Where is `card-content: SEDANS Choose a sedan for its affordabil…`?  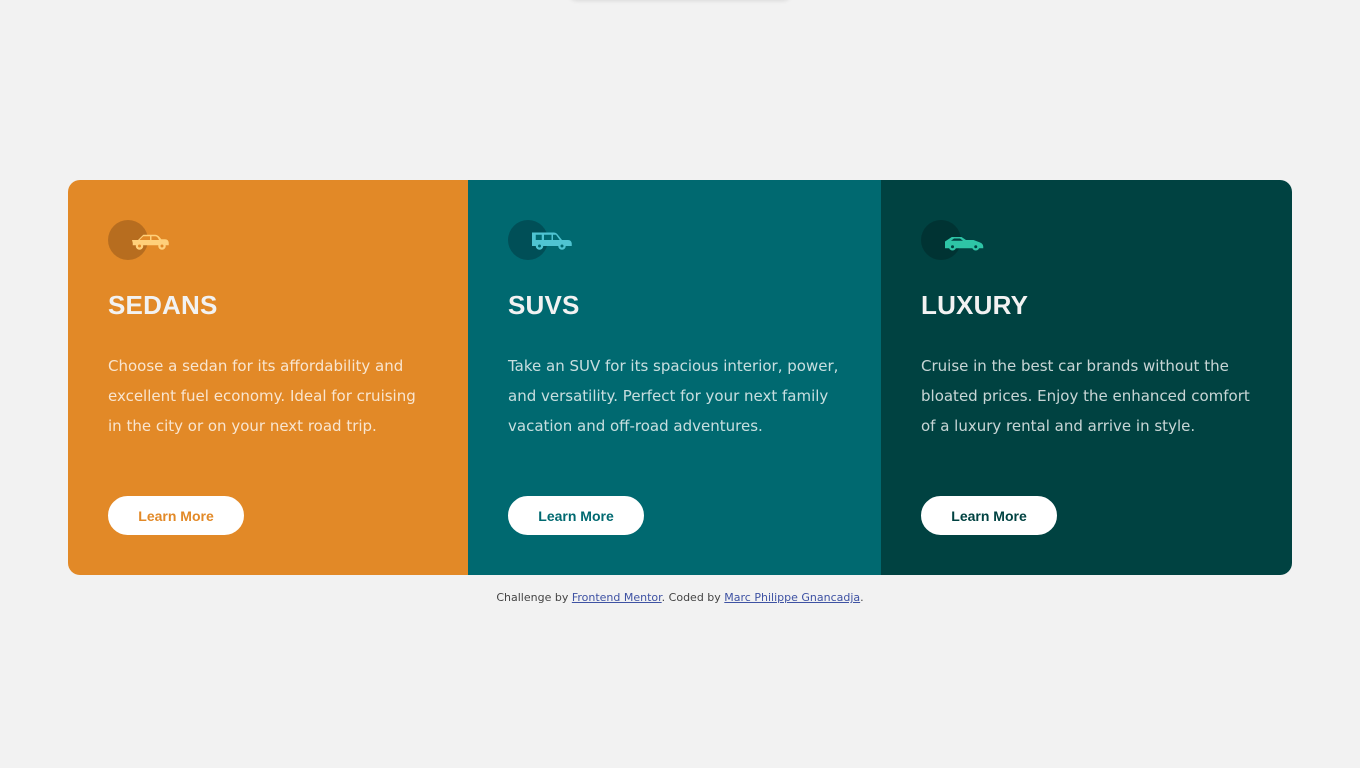
card-content: SEDANS Choose a sedan for its affordabil… is located at coordinates (270, 377).